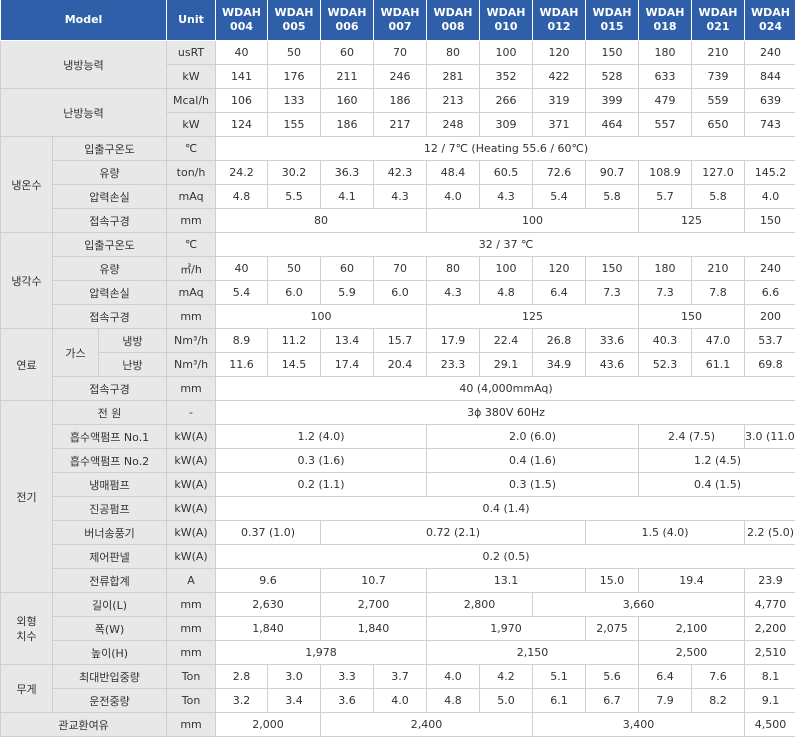 This screenshot has height=737, width=795. I want to click on row-label: 유량, so click(110, 269).